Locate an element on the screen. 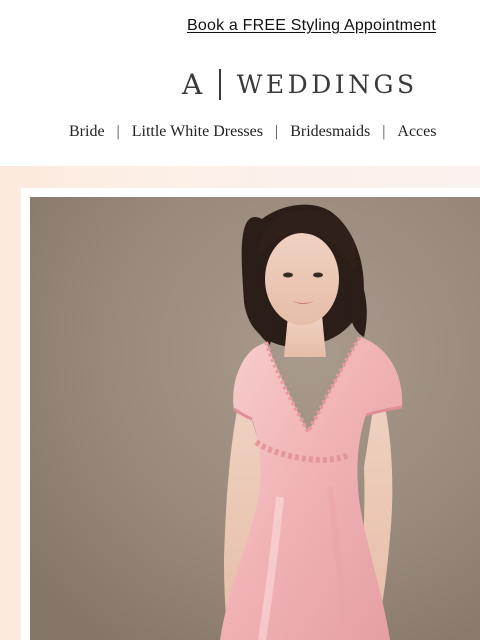 The width and height of the screenshot is (480, 640). nav-item-little-white-dresses: Little White Dresses is located at coordinates (197, 132).